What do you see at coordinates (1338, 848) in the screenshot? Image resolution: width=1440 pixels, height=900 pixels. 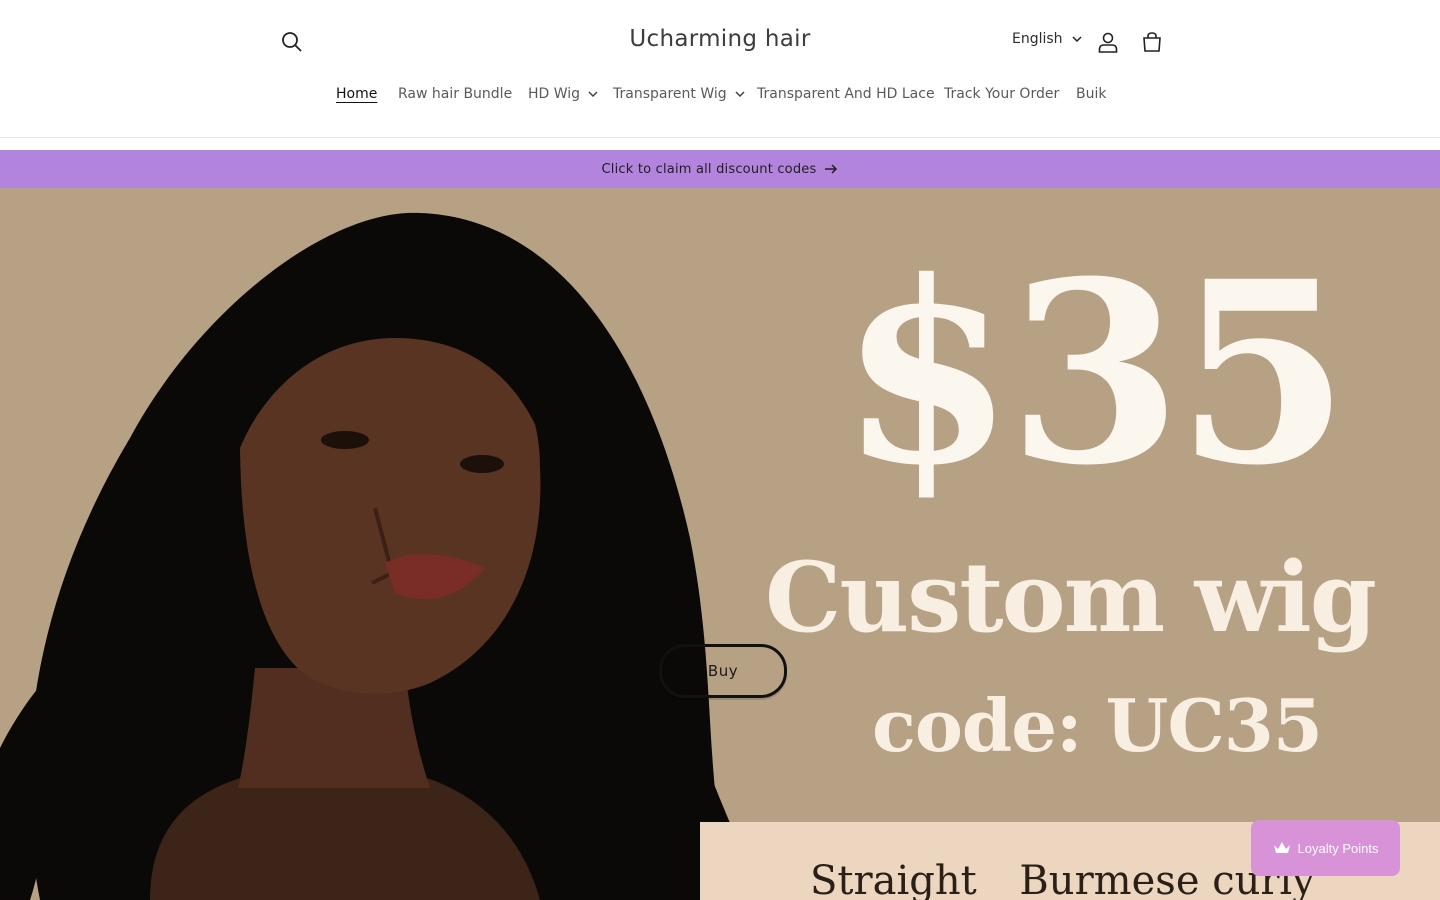 I see `loyalty-label: Loyalty Points` at bounding box center [1338, 848].